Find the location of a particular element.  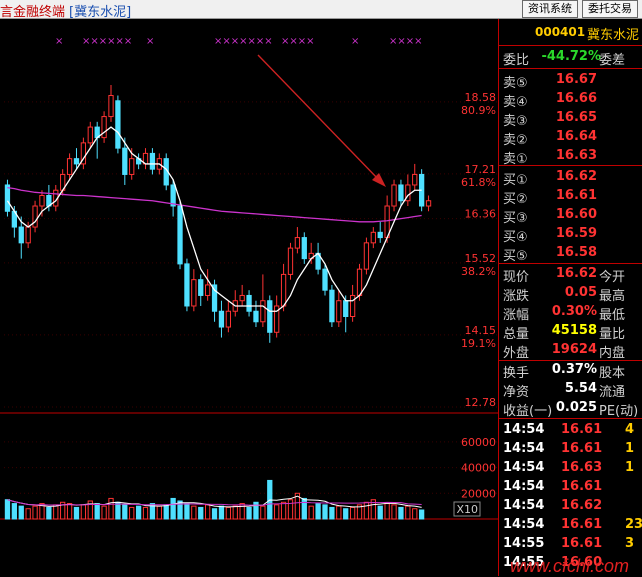

price-axis-label: 12.78 is located at coordinates (481, 402).